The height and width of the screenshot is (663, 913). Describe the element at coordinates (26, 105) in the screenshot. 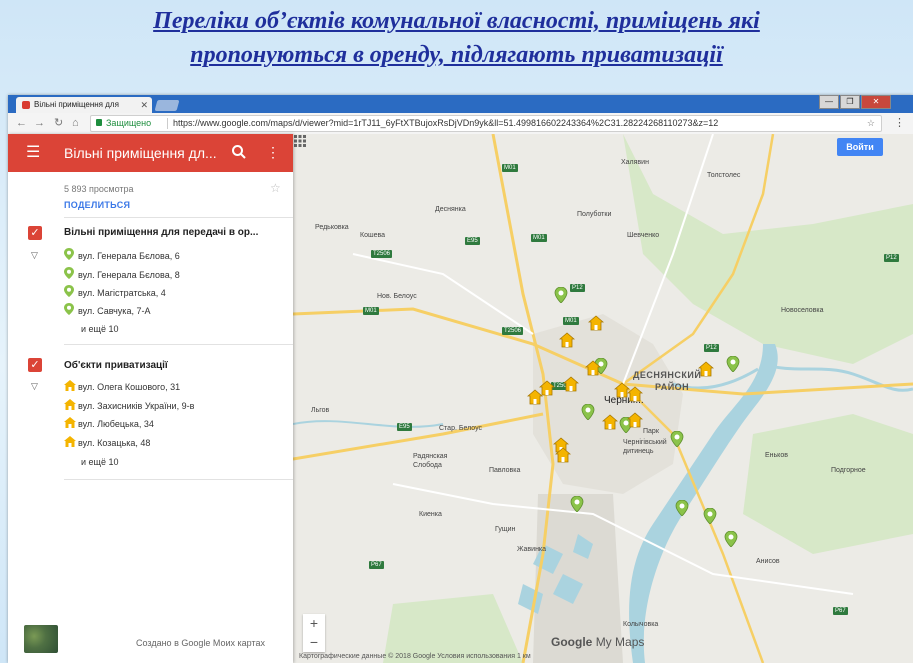

I see `maps-favicon-icon` at that location.